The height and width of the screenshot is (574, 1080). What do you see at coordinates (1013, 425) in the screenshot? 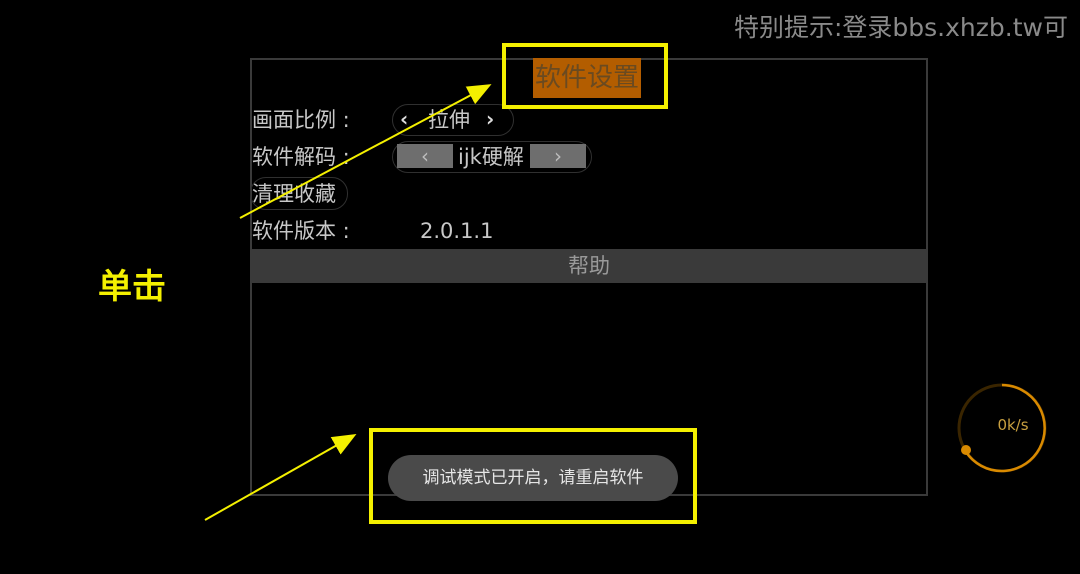
I see `speed-value: 0k/s` at bounding box center [1013, 425].